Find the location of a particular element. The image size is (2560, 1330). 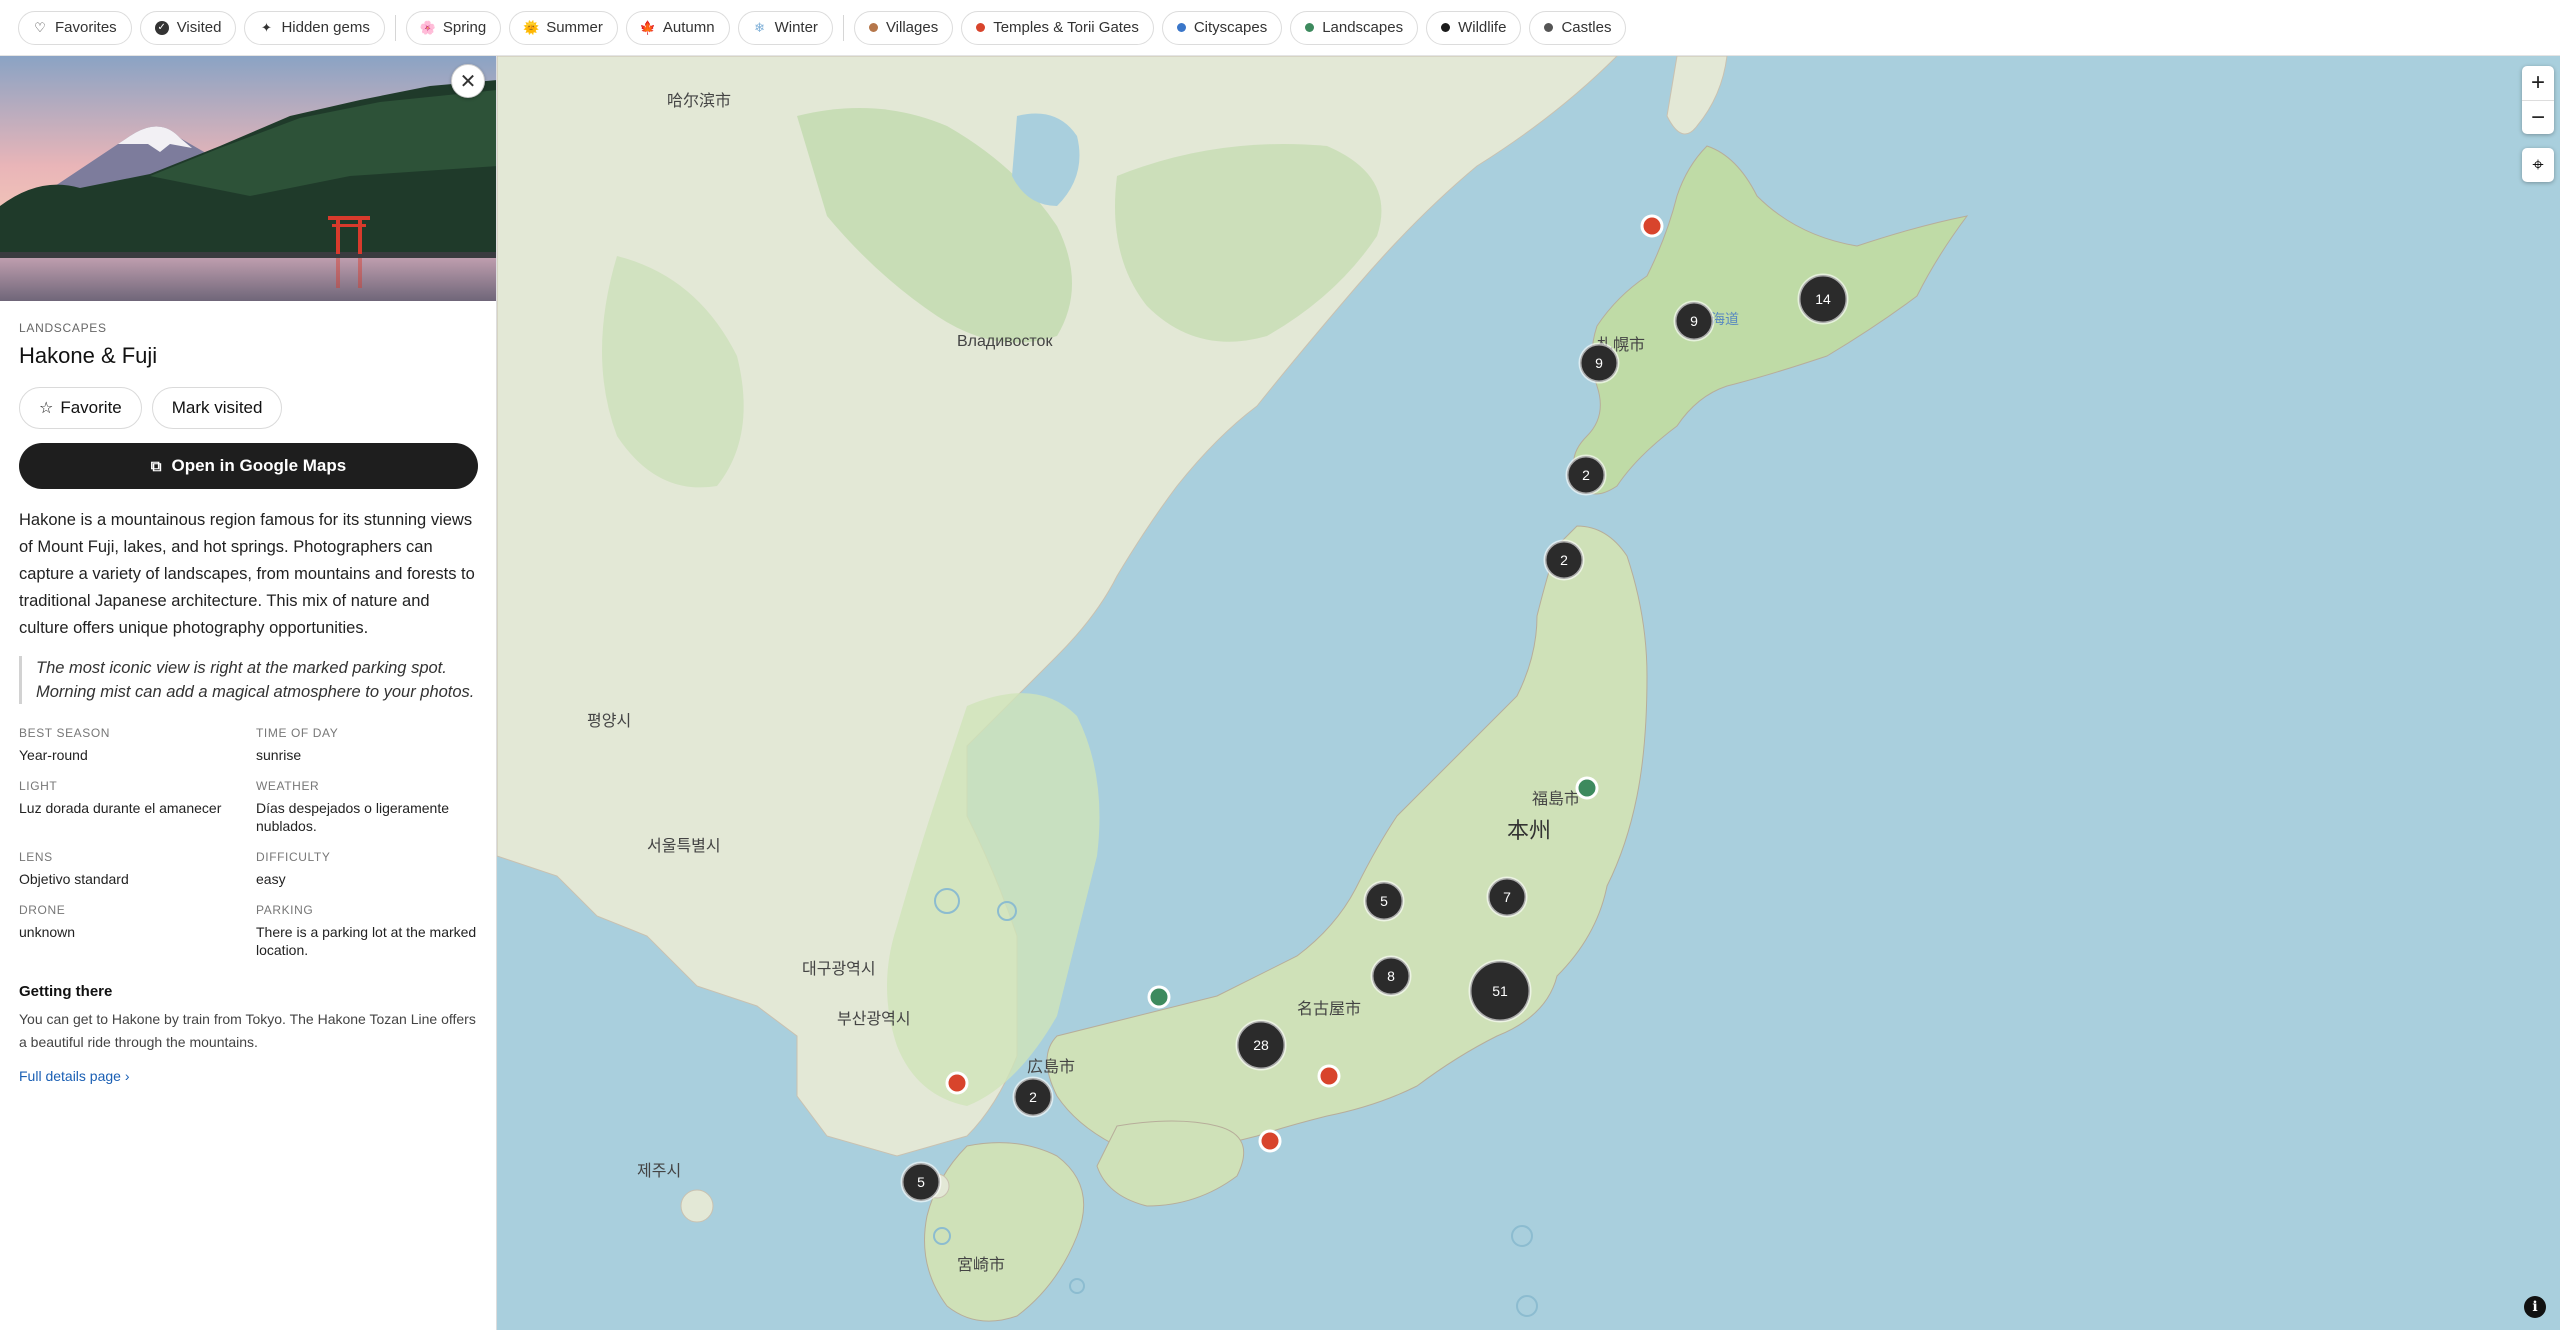

zoom-out-button: − is located at coordinates (2538, 117).